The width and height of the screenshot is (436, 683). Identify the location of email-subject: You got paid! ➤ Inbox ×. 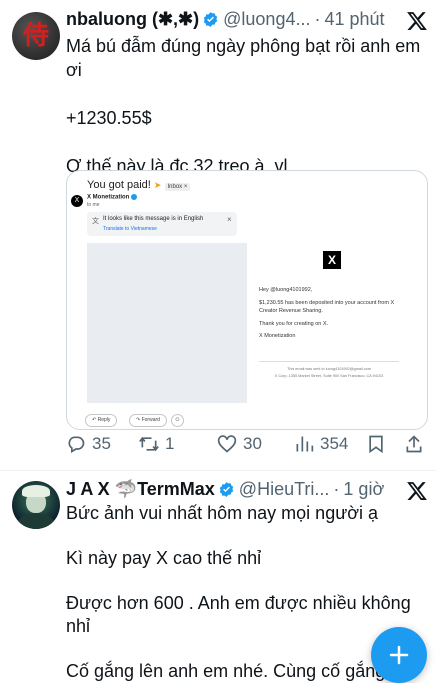
(139, 185).